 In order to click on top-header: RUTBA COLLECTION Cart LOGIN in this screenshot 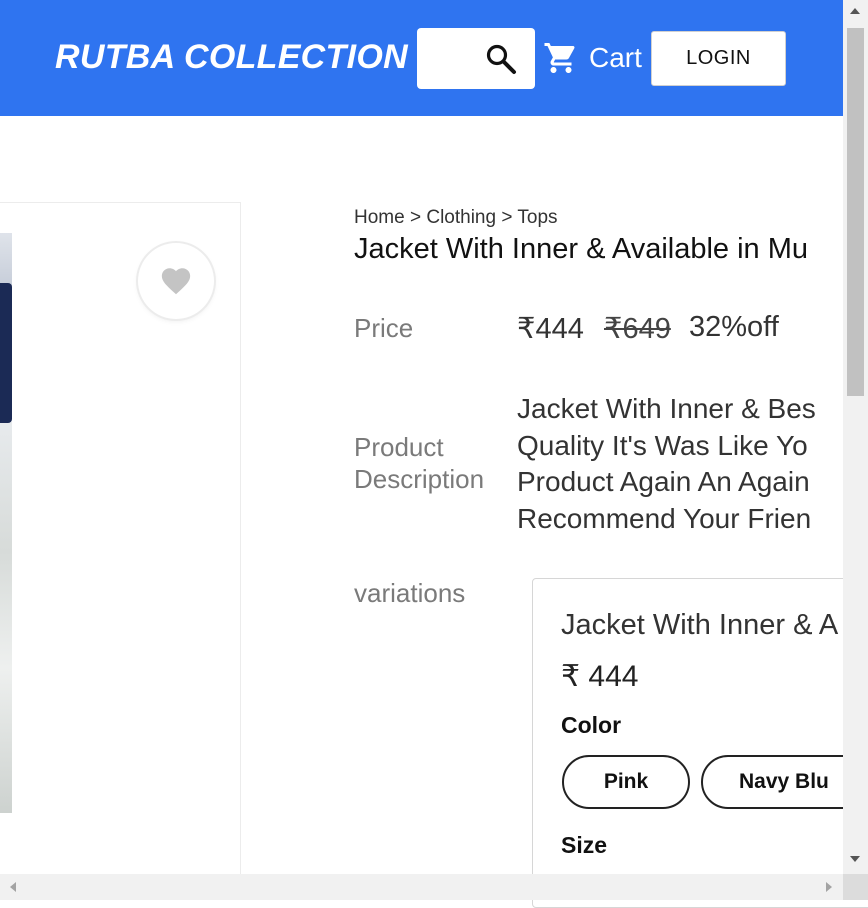, I will do `click(421, 58)`.